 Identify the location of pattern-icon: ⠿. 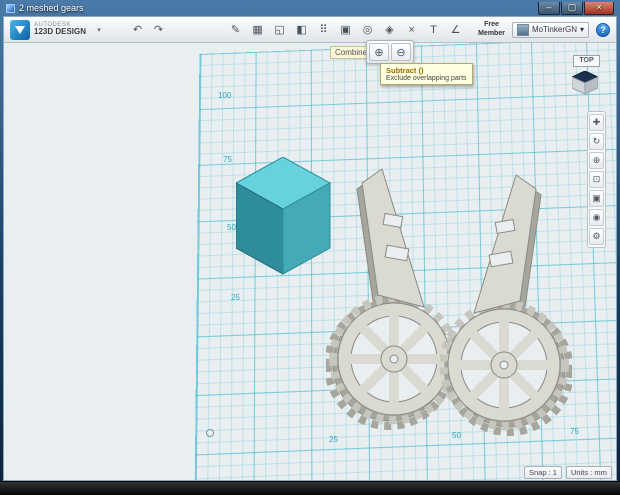
(323, 30).